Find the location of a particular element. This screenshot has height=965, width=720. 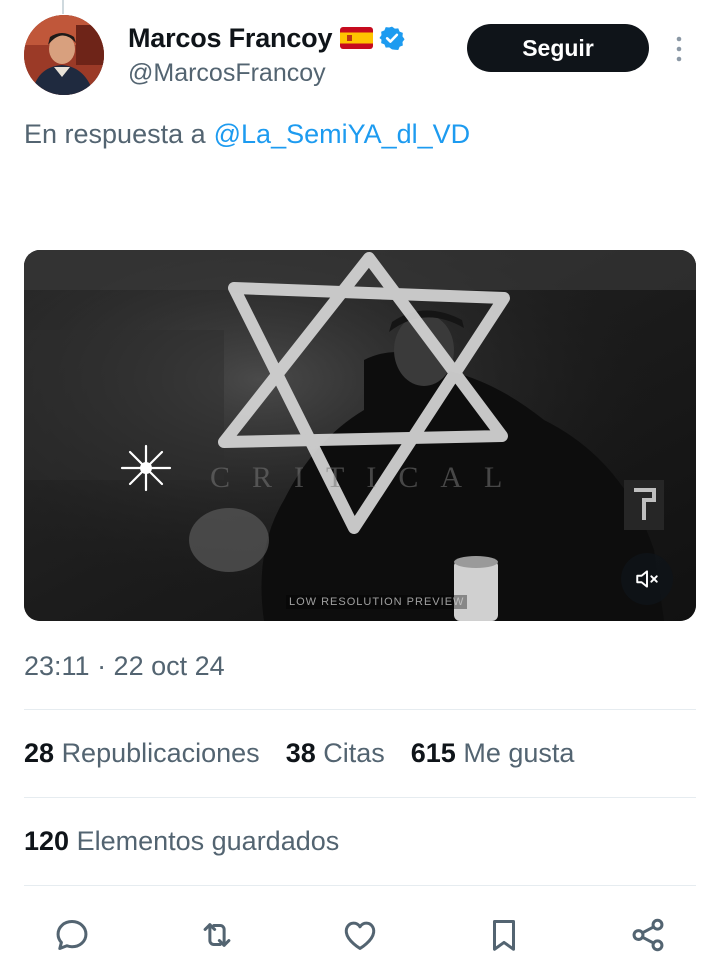

thread-connector-line is located at coordinates (63, 7).